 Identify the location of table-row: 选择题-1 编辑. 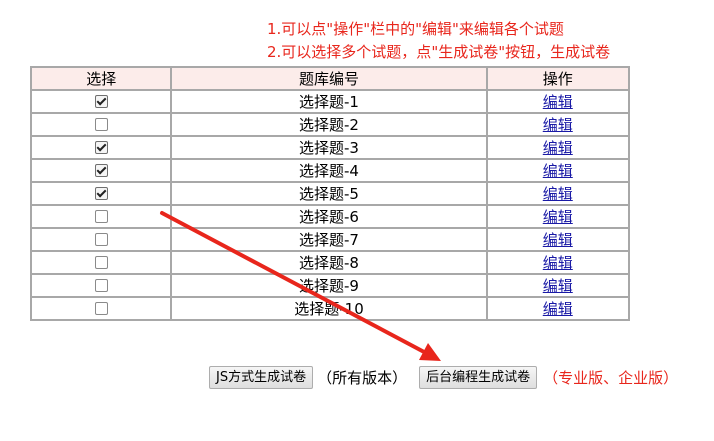
(330, 101).